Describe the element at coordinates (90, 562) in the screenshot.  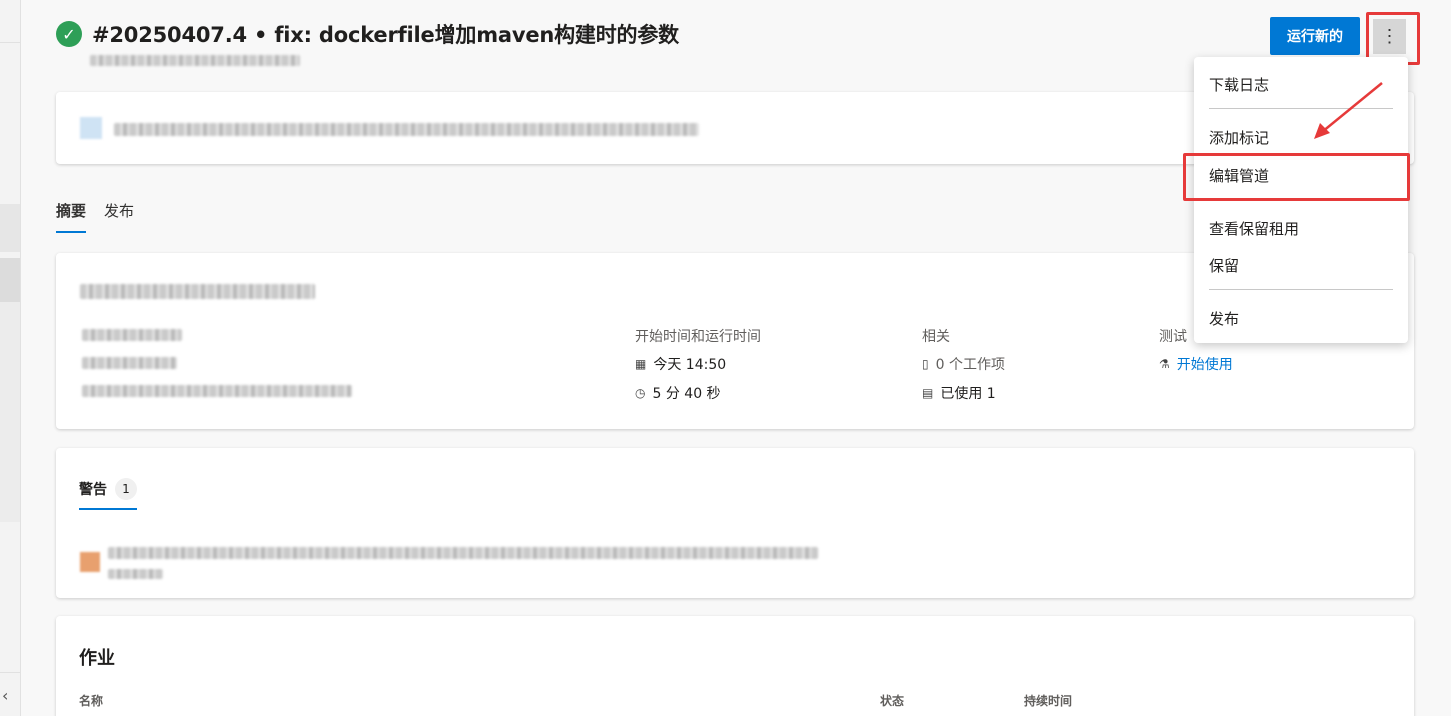
I see `warning-icon` at that location.